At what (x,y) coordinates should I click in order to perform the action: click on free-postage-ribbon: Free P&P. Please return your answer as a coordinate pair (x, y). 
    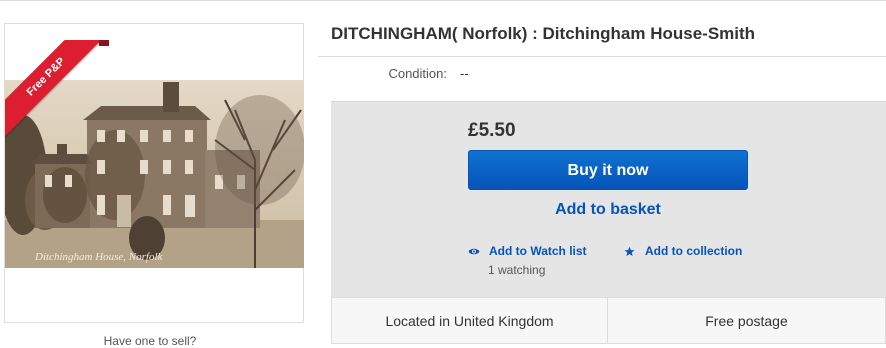
    Looking at the image, I should click on (57, 92).